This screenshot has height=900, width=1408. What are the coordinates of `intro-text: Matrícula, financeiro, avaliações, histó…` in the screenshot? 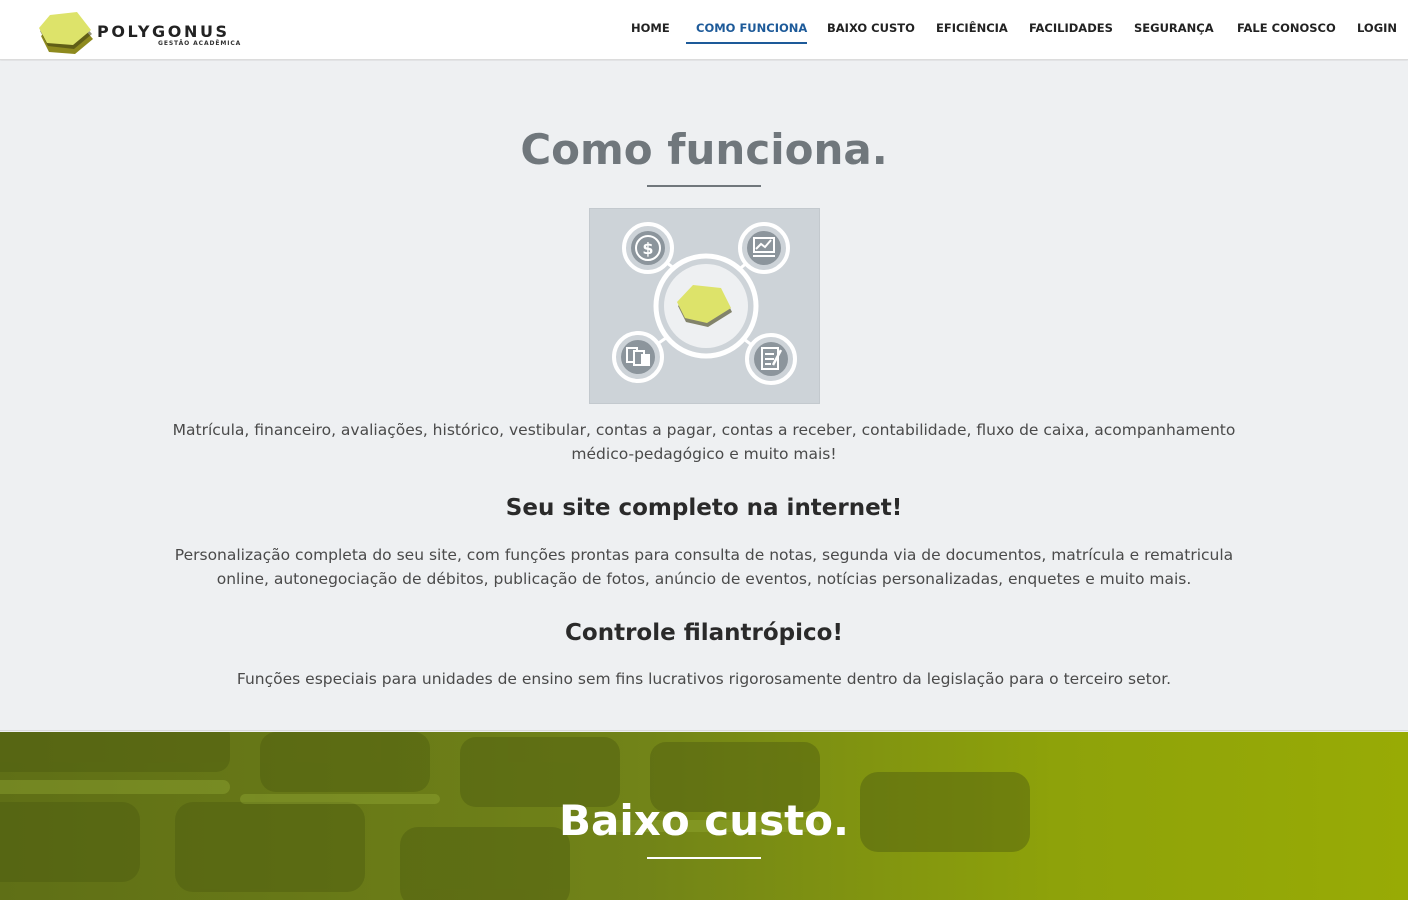 It's located at (704, 442).